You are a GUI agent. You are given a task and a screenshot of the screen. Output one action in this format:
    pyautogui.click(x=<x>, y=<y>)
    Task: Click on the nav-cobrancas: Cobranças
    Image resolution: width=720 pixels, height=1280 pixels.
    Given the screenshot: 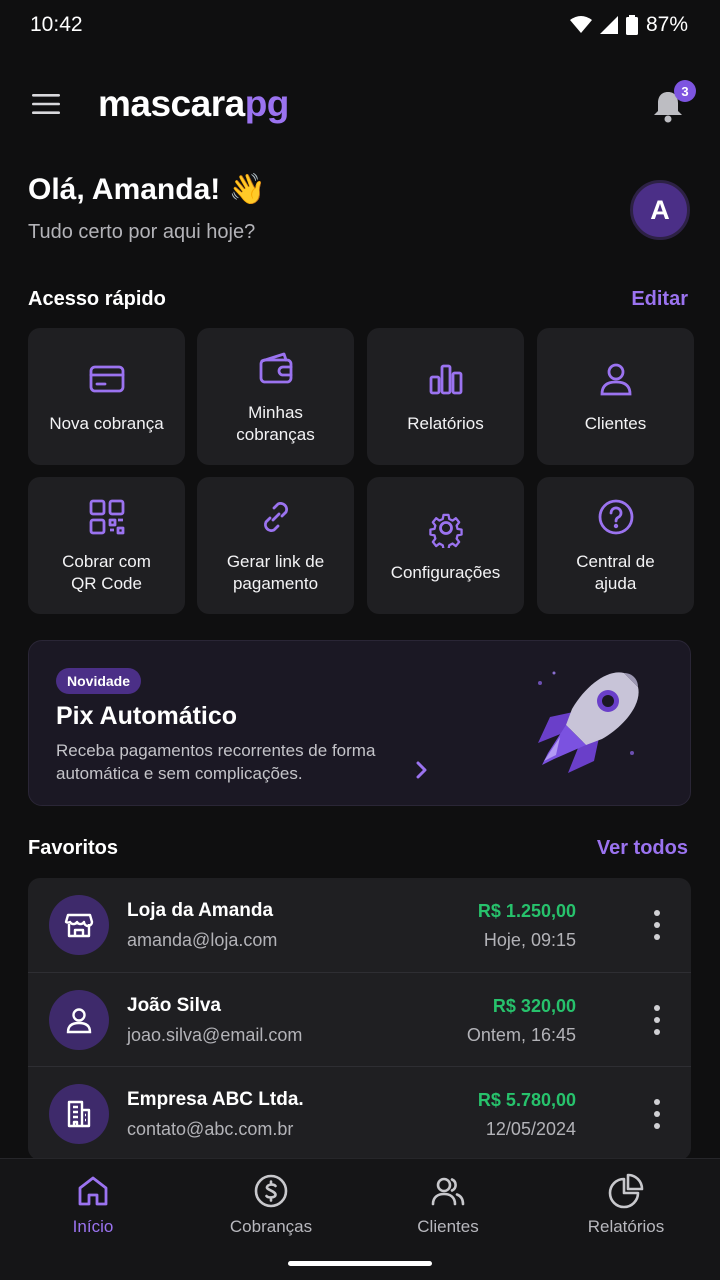 What is the action you would take?
    pyautogui.click(x=271, y=1205)
    